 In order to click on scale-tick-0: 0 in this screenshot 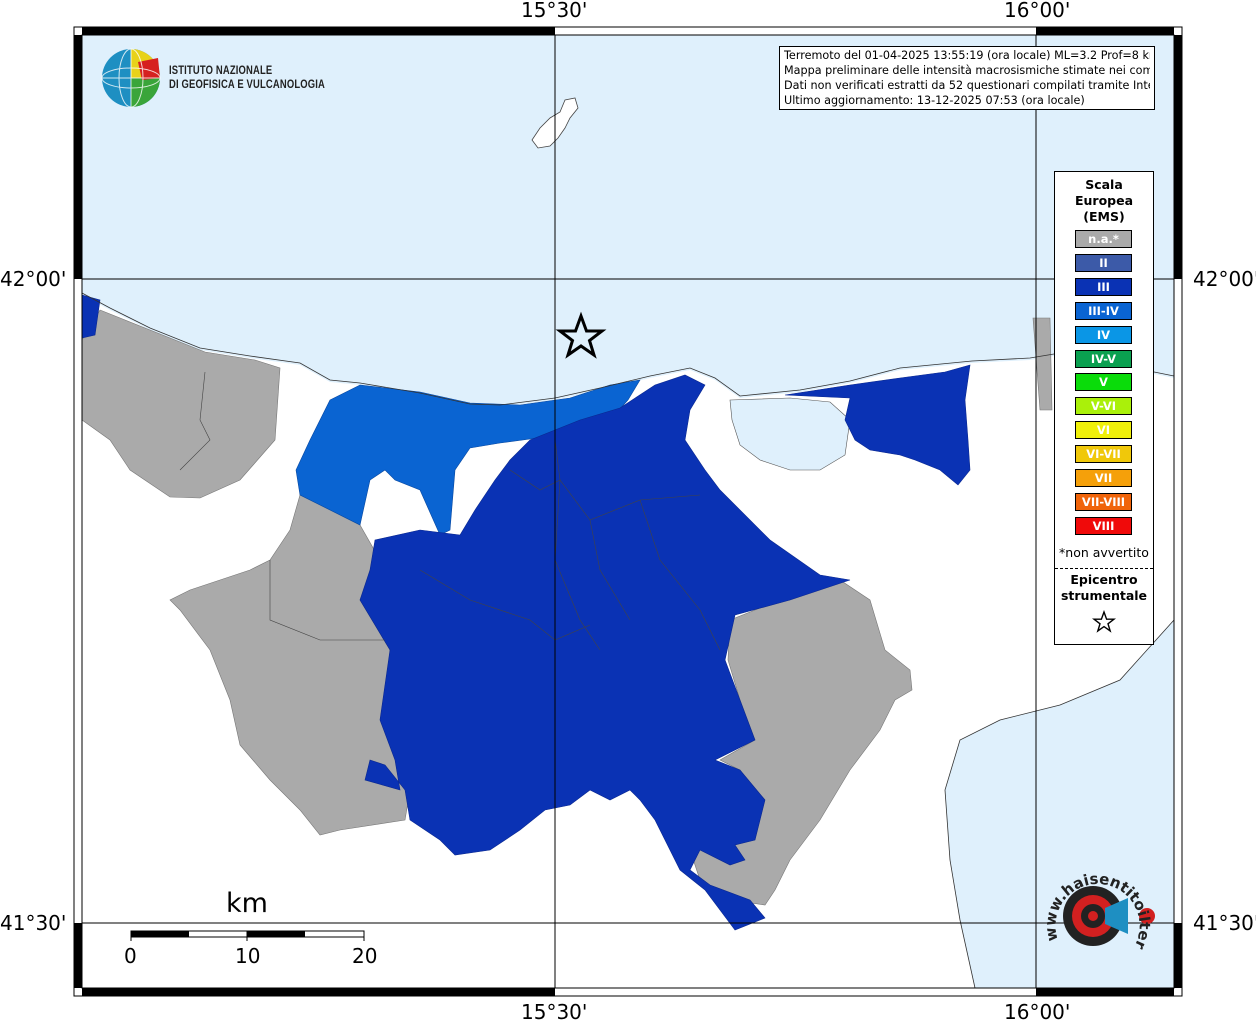, I will do `click(130, 956)`.